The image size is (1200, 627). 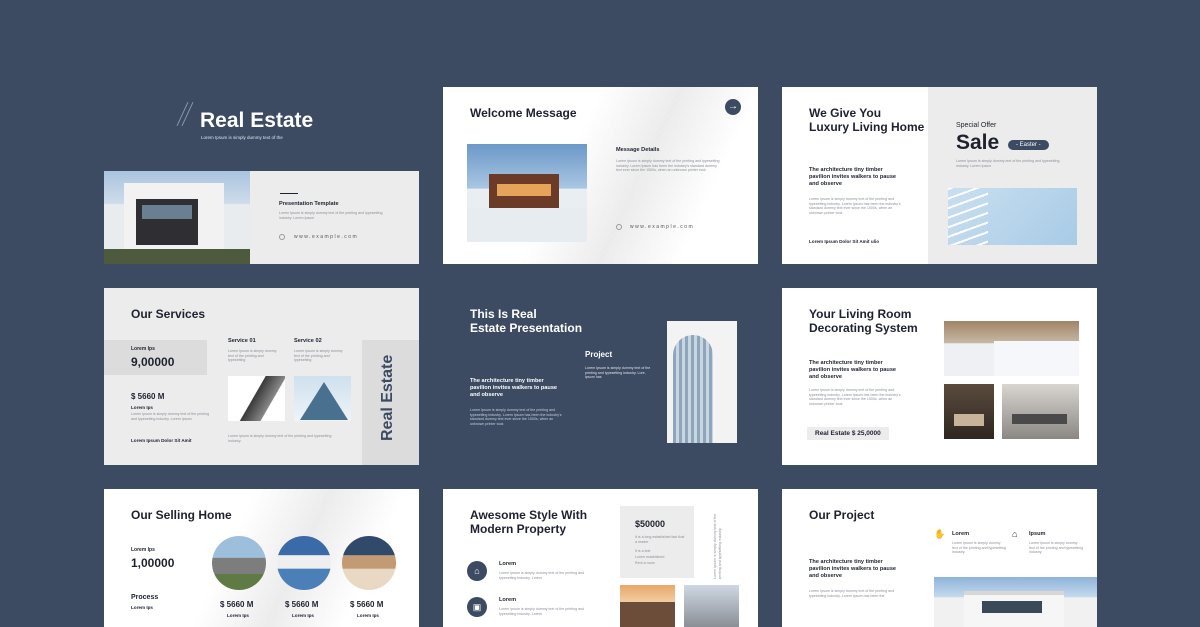 What do you see at coordinates (527, 193) in the screenshot?
I see `snow-house-image` at bounding box center [527, 193].